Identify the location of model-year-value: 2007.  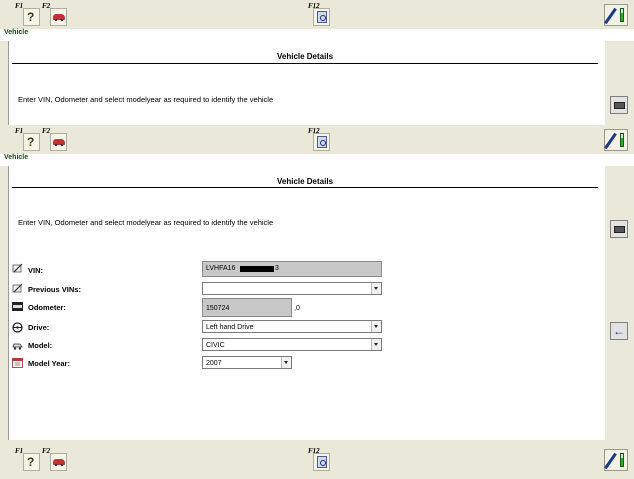
(214, 363).